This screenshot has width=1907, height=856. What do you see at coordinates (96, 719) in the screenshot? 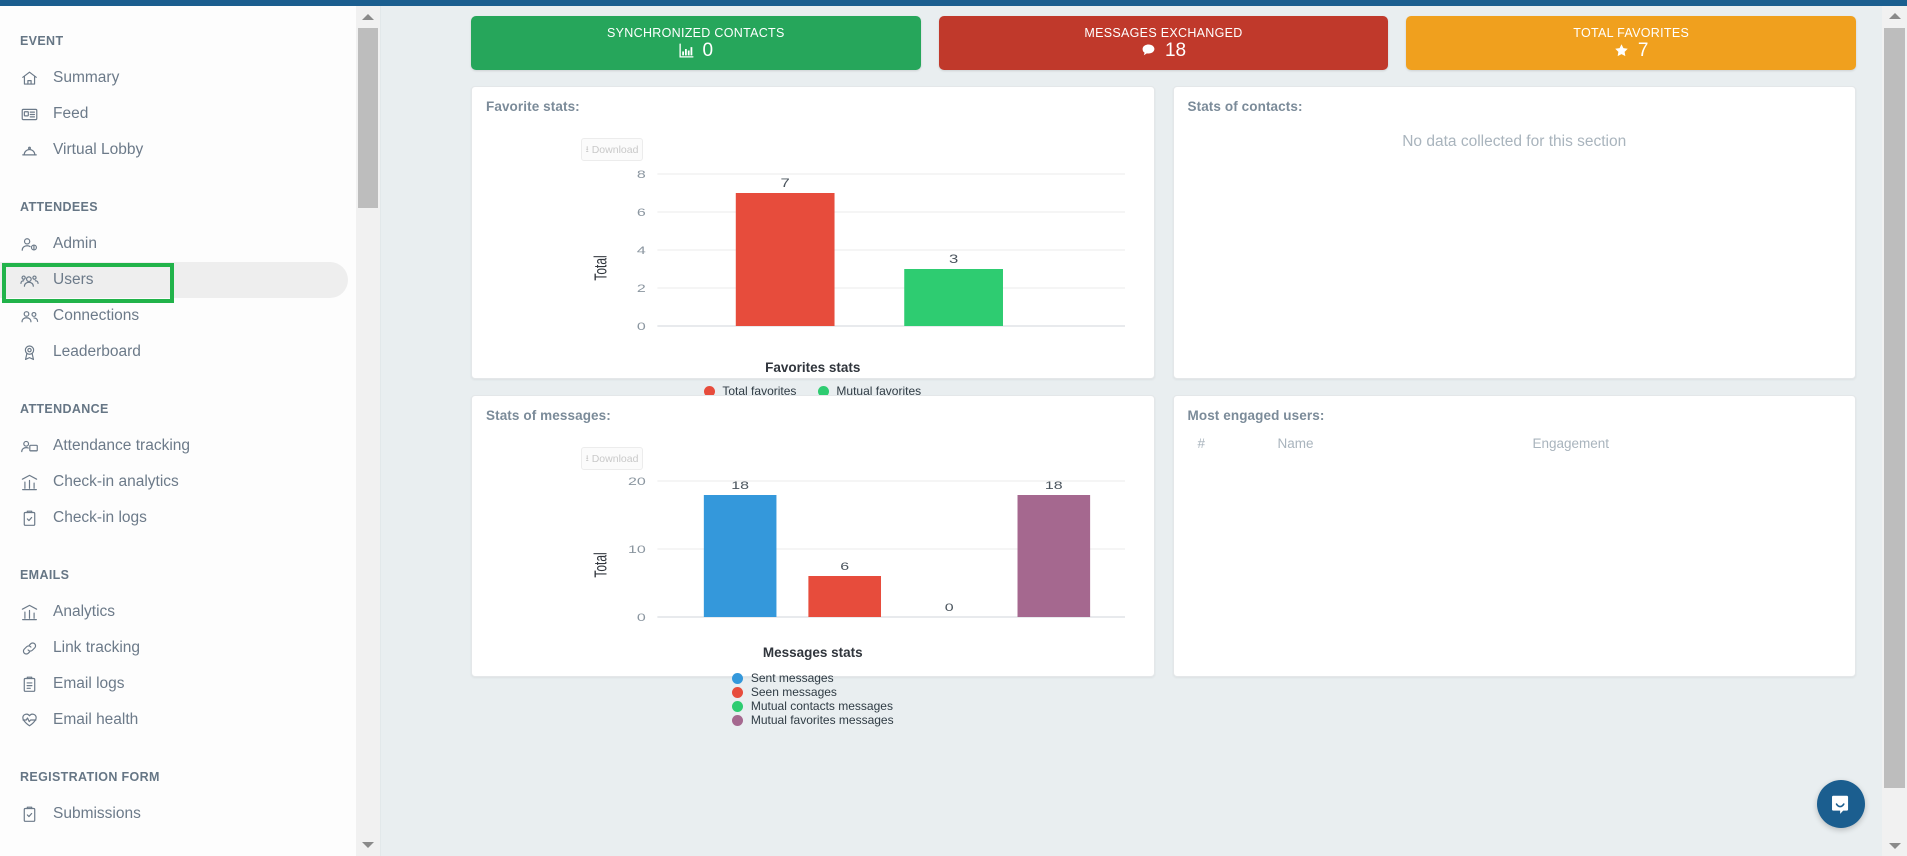
I see `sidebar-item-label: Email health` at bounding box center [96, 719].